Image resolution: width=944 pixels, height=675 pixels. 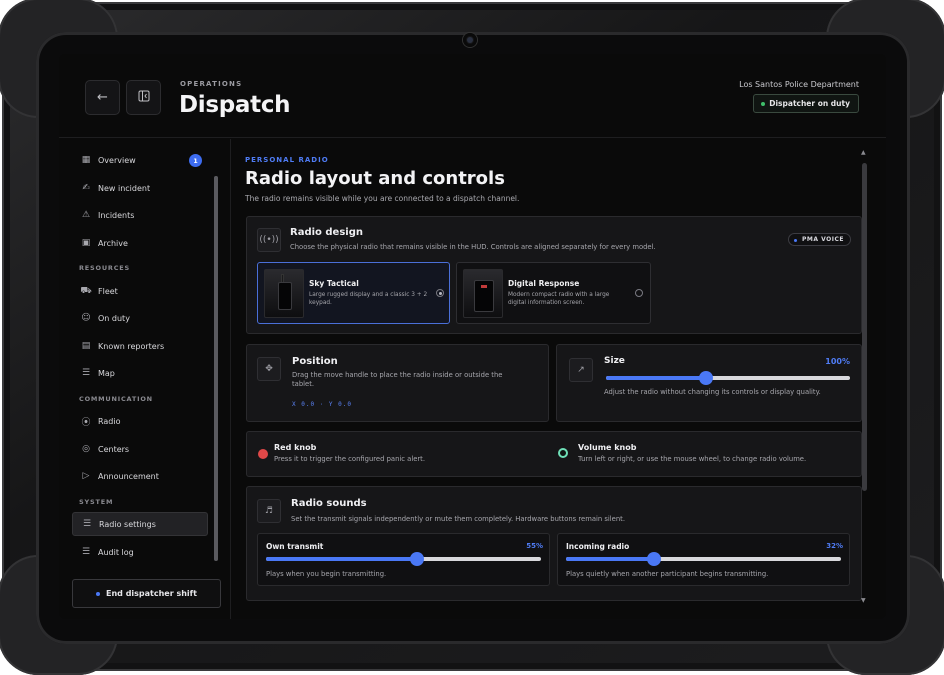 I want to click on option-title: Digital Response, so click(x=544, y=283).